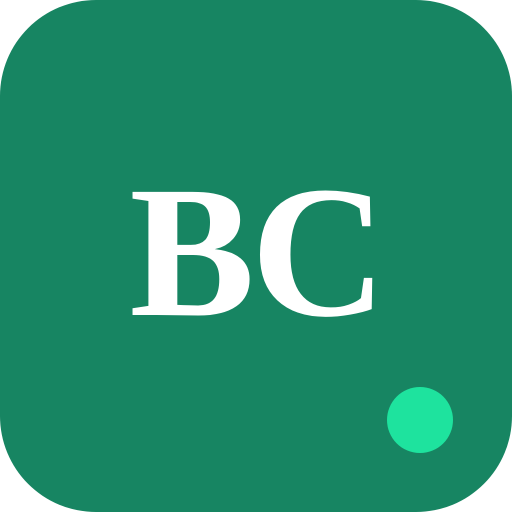  Describe the element at coordinates (420, 420) in the screenshot. I see `status-dot-icon` at that location.